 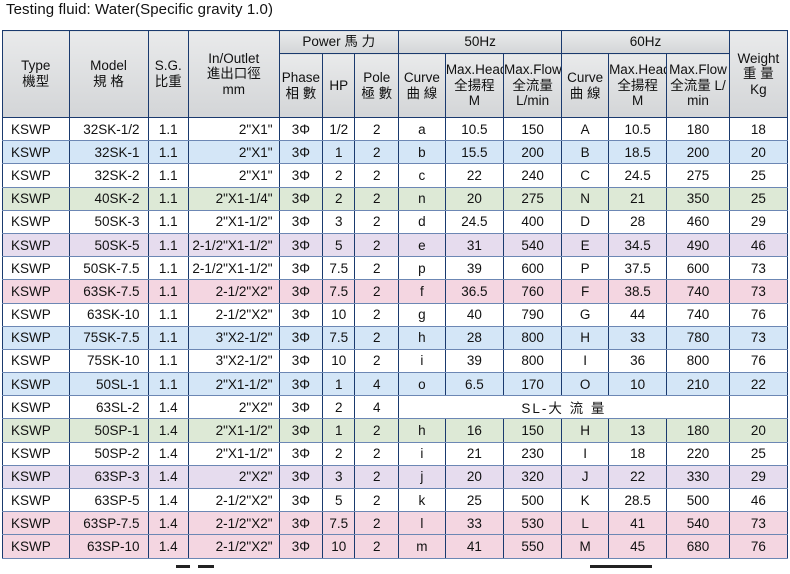 What do you see at coordinates (758, 361) in the screenshot?
I see `cell-weight: 76` at bounding box center [758, 361].